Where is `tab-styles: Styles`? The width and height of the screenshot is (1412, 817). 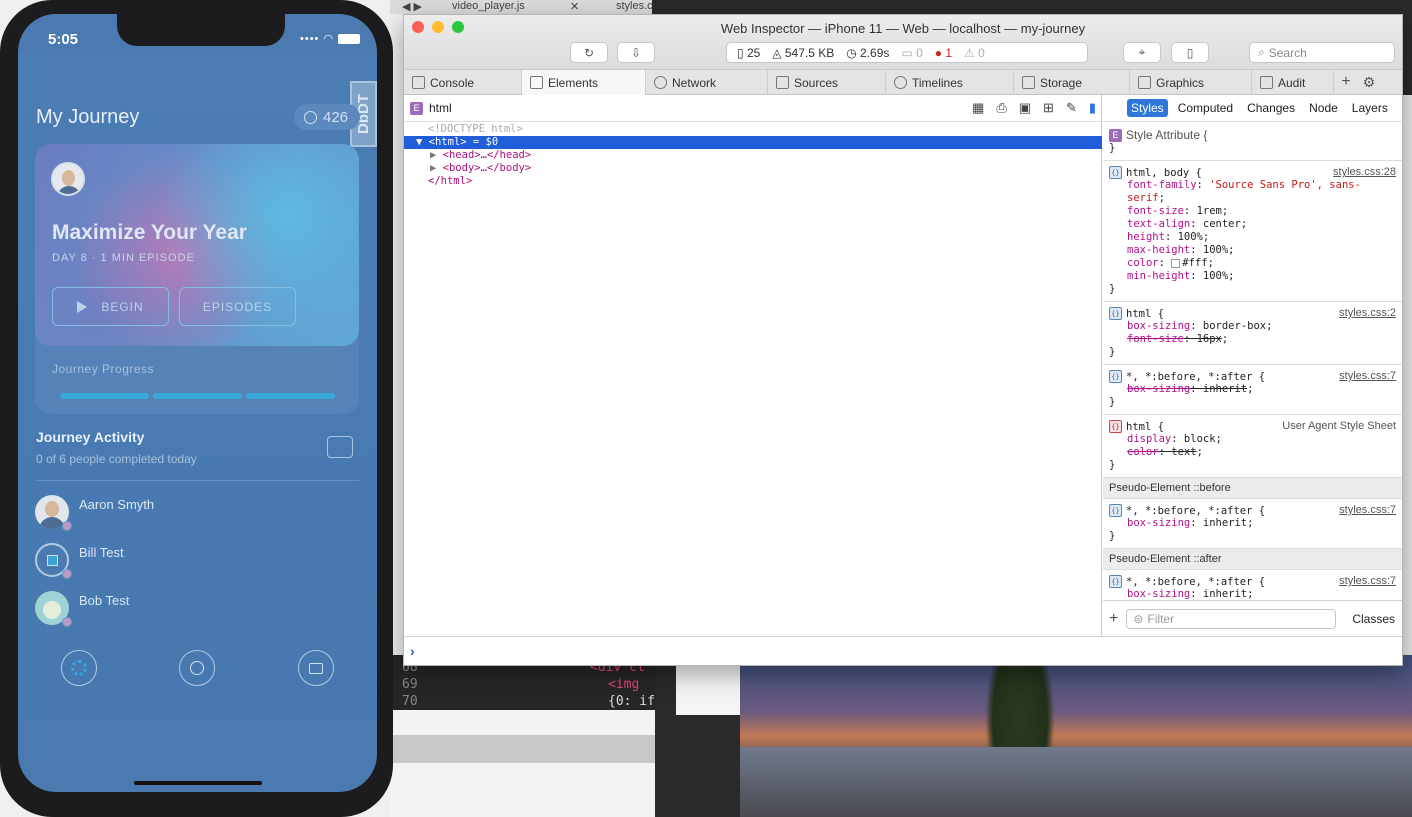
tab-styles: Styles is located at coordinates (1147, 108).